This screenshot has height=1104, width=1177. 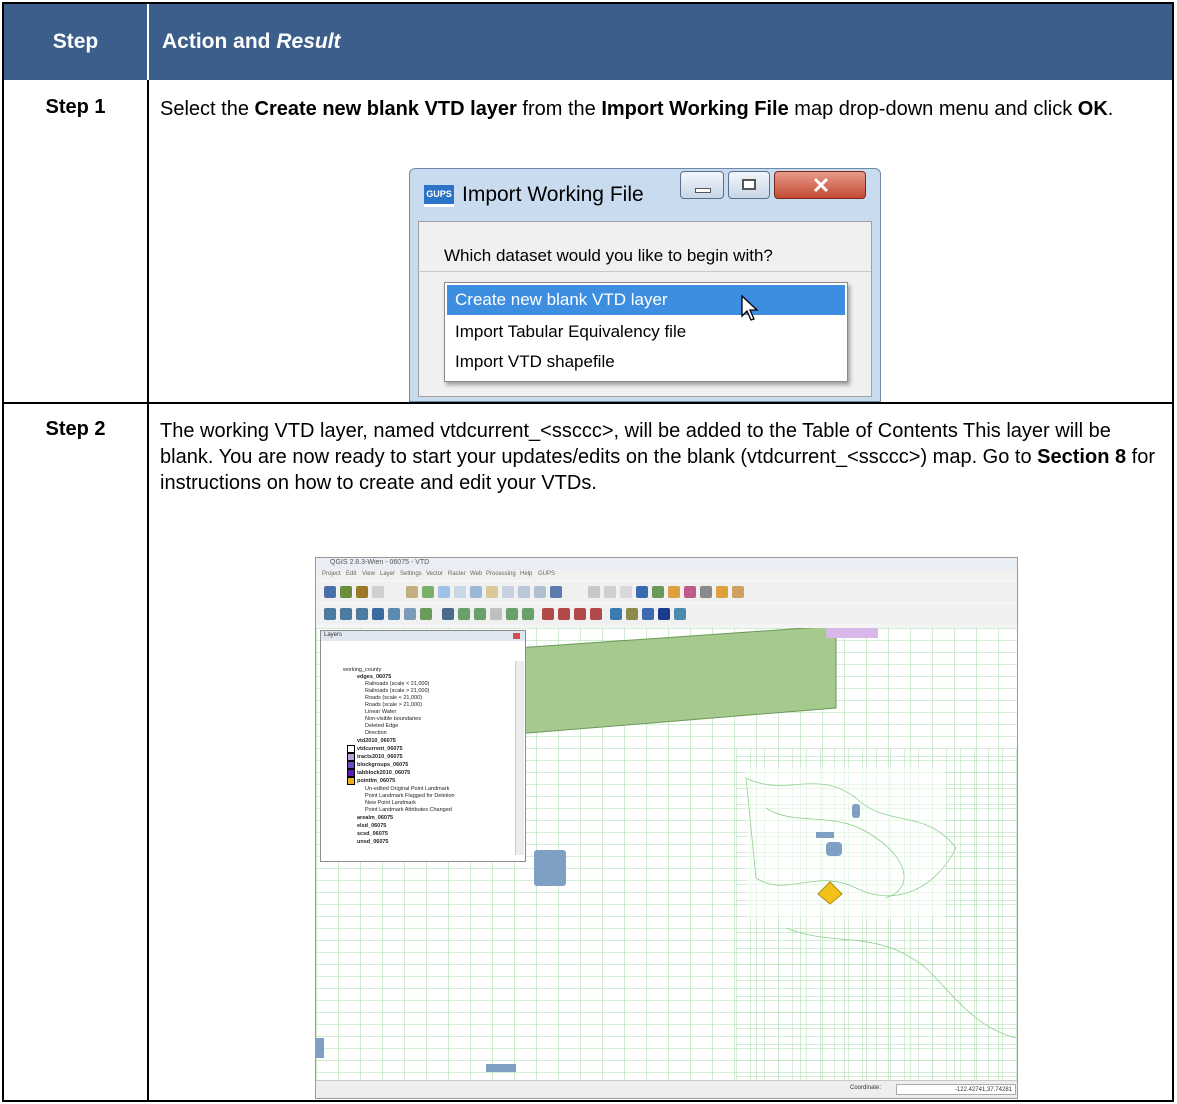 I want to click on add-db-icon, so click(x=410, y=614).